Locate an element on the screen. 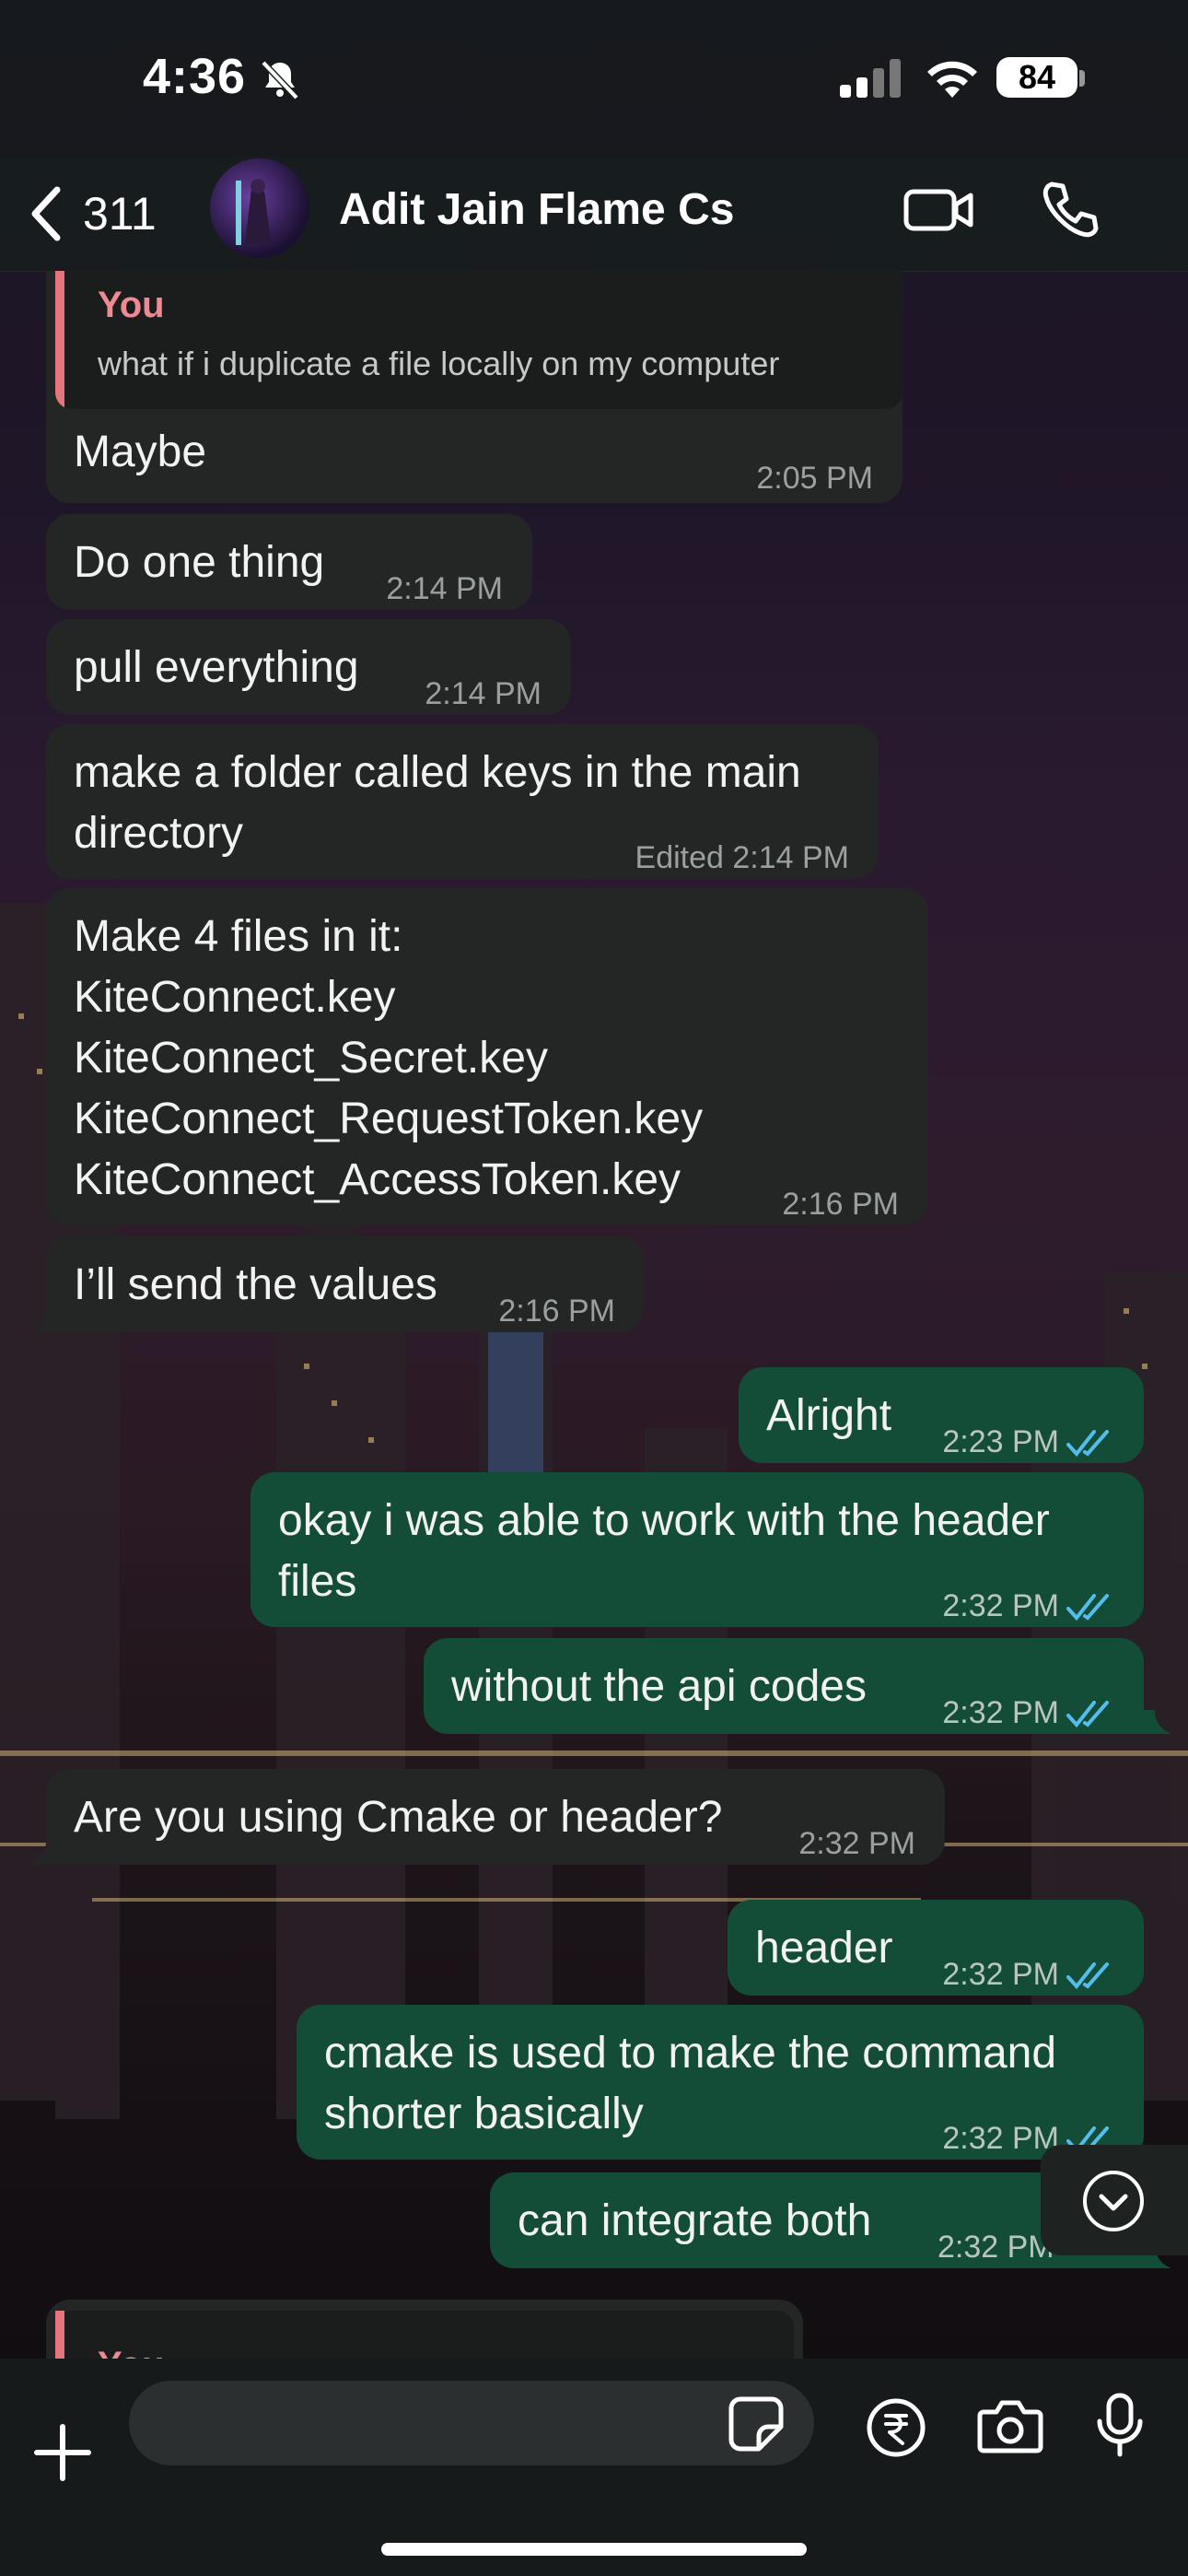 This screenshot has width=1188, height=2576. message-bubble-incoming: Do one thing 2:14 PM is located at coordinates (289, 562).